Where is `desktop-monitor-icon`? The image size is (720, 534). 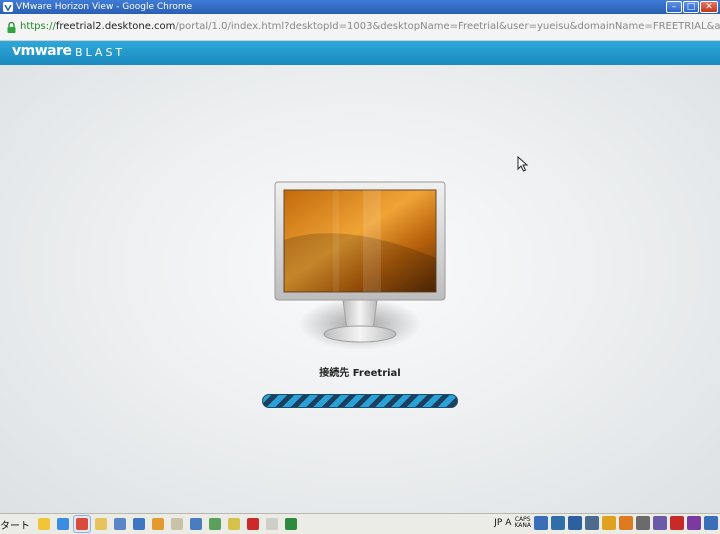 desktop-monitor-icon is located at coordinates (360, 265).